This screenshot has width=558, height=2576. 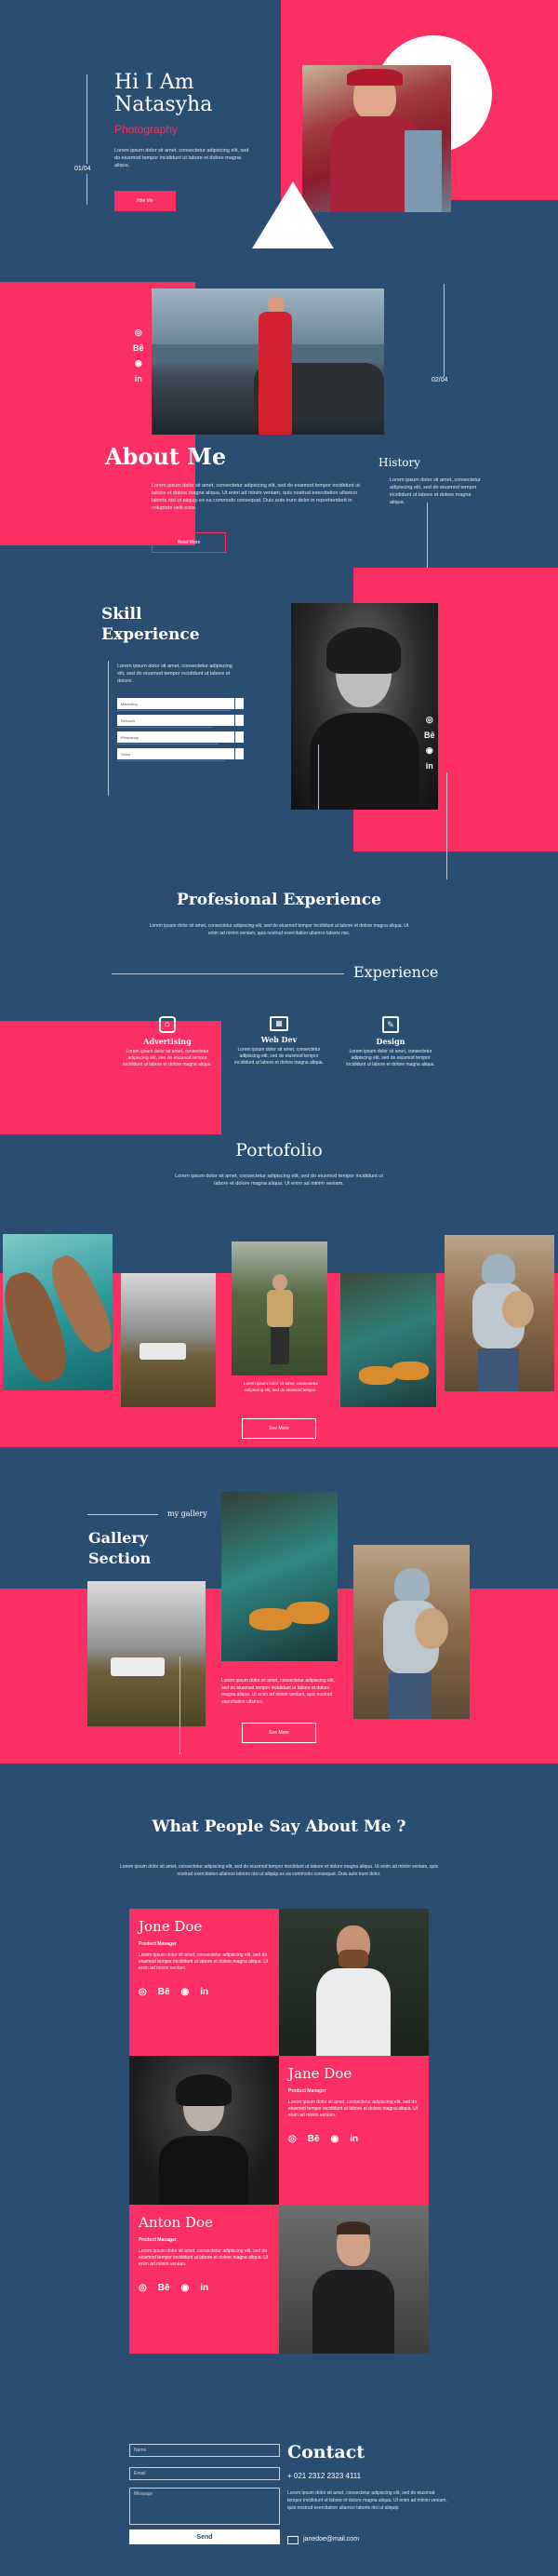 I want to click on skill-label: Video, so click(x=126, y=754).